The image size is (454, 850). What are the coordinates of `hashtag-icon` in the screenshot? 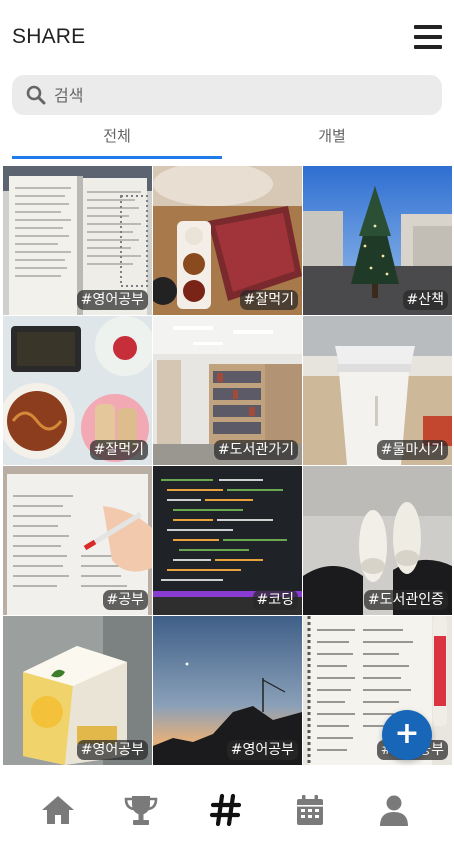 It's located at (225, 810).